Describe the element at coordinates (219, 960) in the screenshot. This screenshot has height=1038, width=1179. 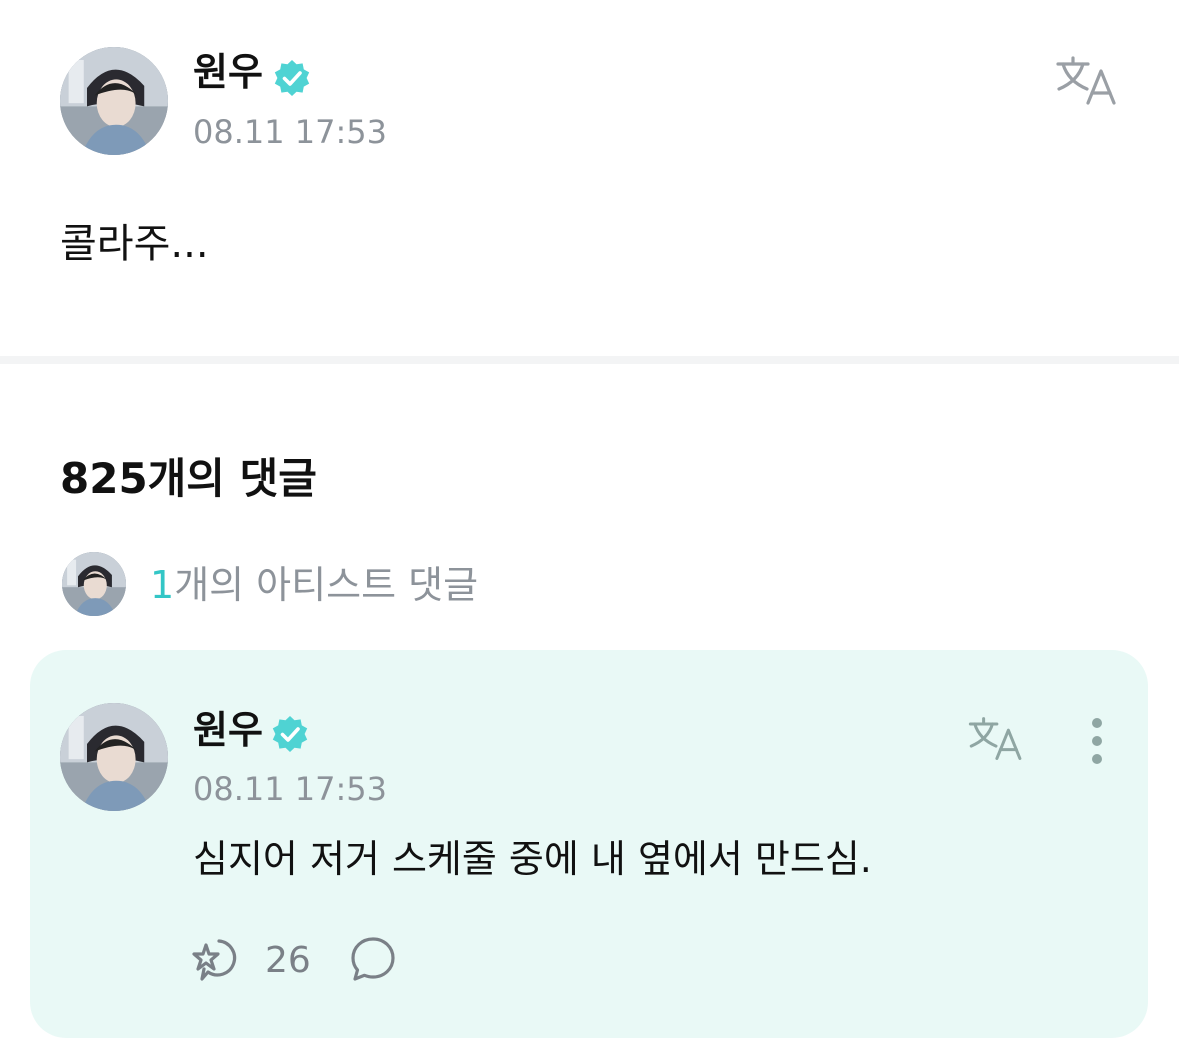
I see `like-icon` at that location.